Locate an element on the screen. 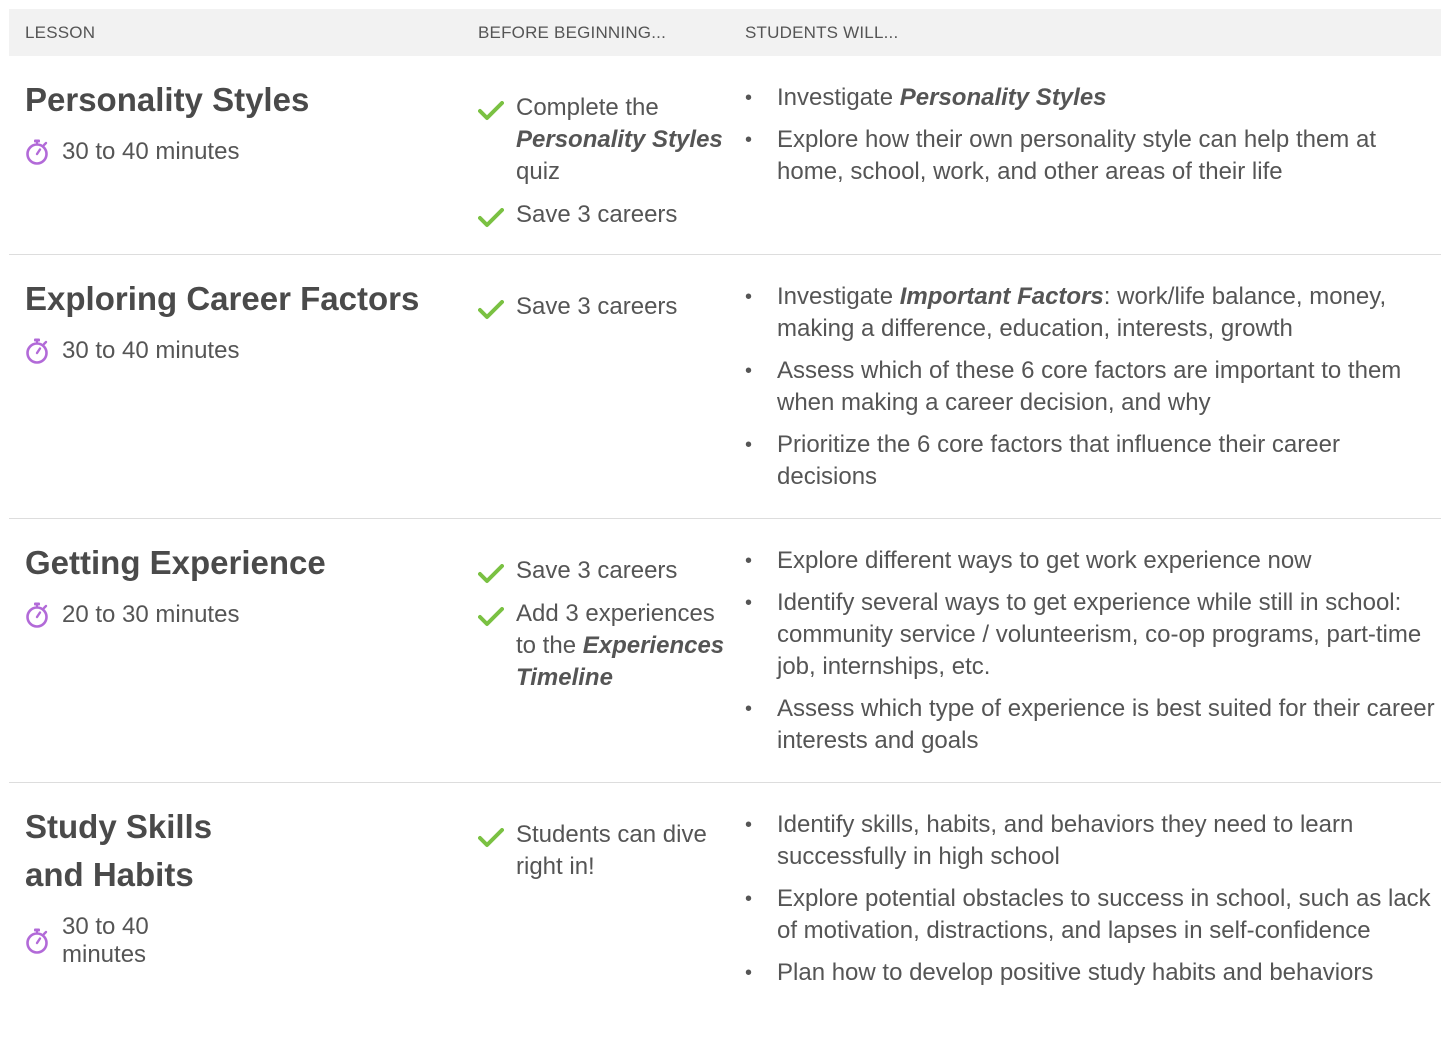  prerequisite-text: Complete the Personality Styles quiz is located at coordinates (624, 140).